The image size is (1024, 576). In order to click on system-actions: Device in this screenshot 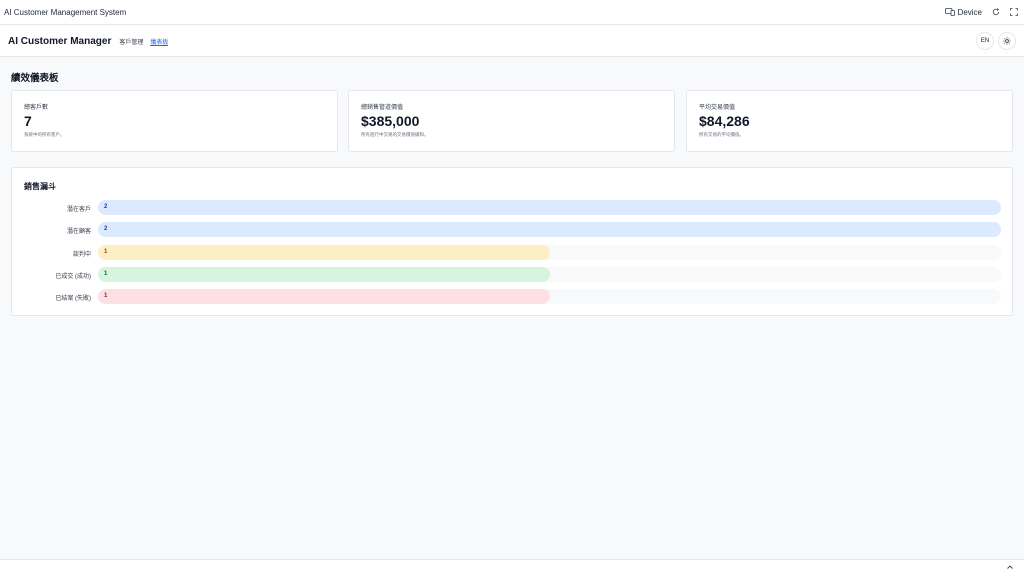, I will do `click(981, 12)`.